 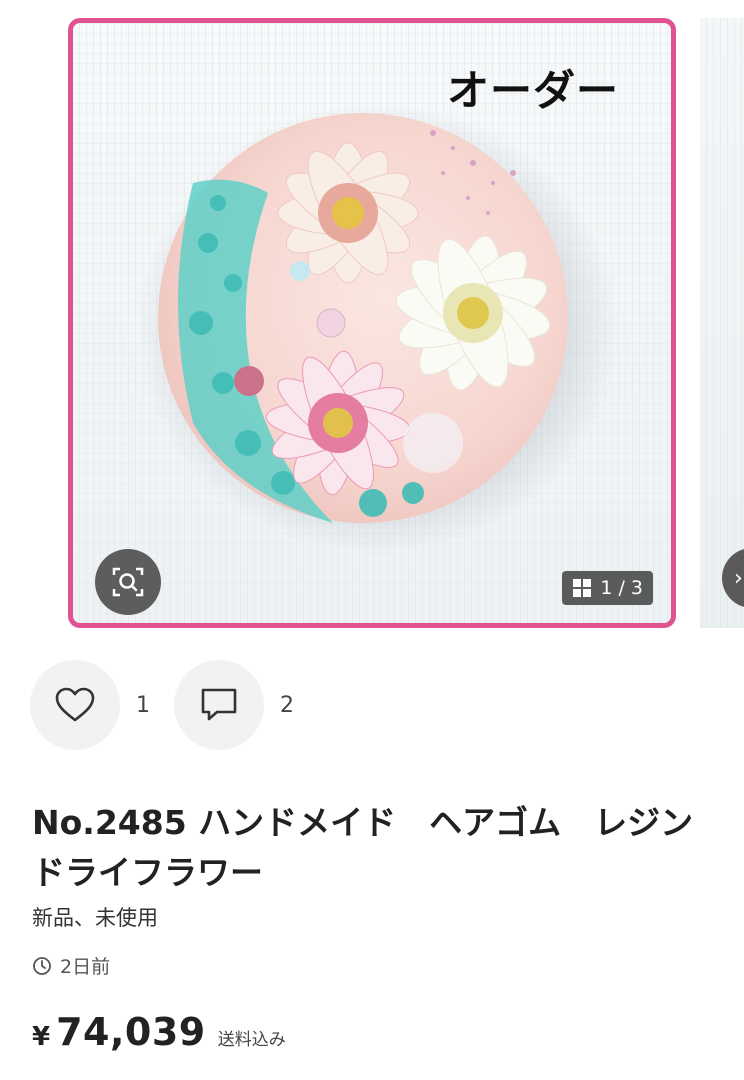 I want to click on zoom-search-icon, so click(x=128, y=582).